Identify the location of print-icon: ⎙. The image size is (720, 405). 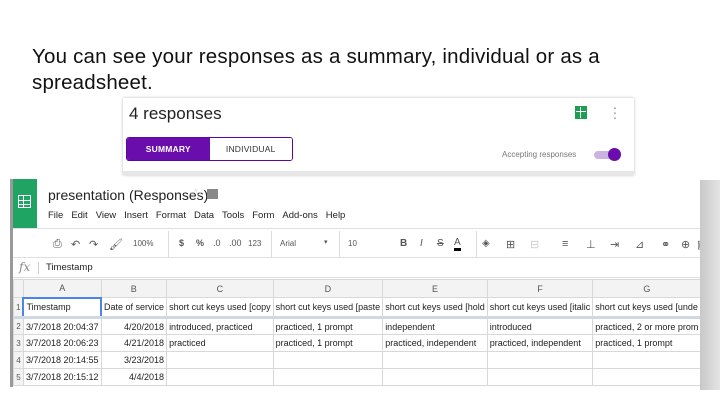
(57, 244).